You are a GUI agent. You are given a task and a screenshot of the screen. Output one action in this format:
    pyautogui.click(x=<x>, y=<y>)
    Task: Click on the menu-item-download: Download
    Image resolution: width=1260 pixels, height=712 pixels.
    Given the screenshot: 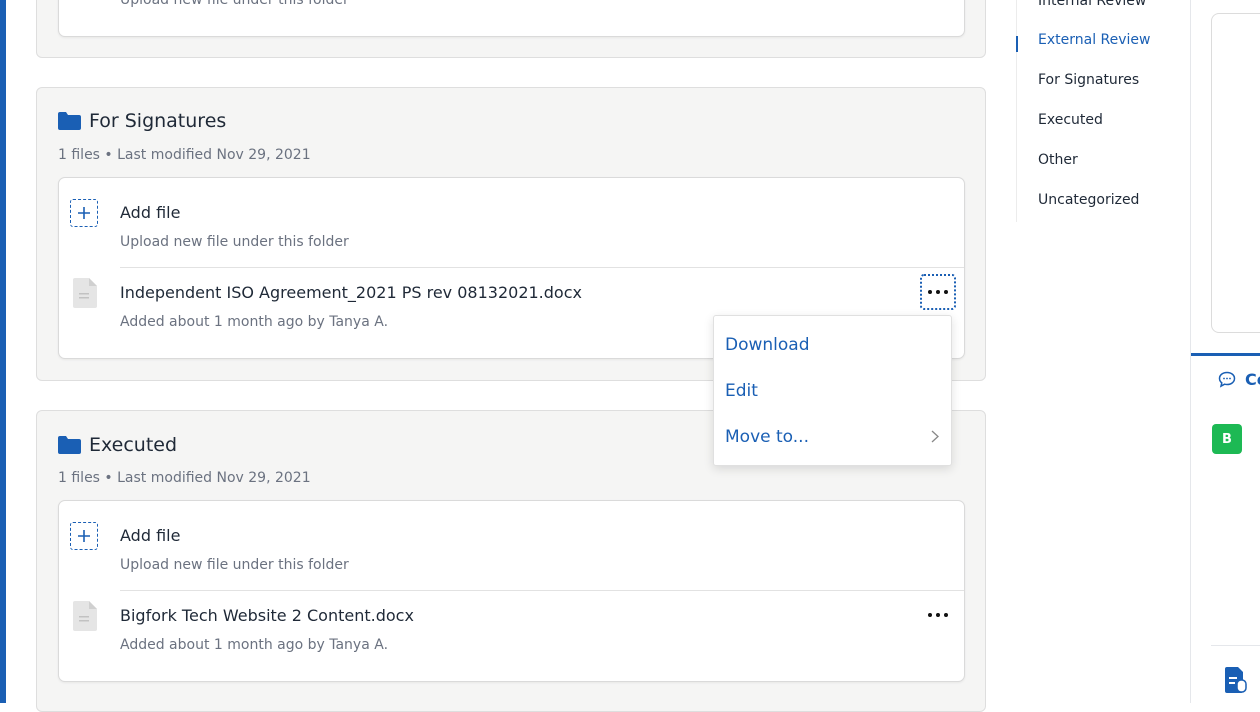 What is the action you would take?
    pyautogui.click(x=832, y=345)
    